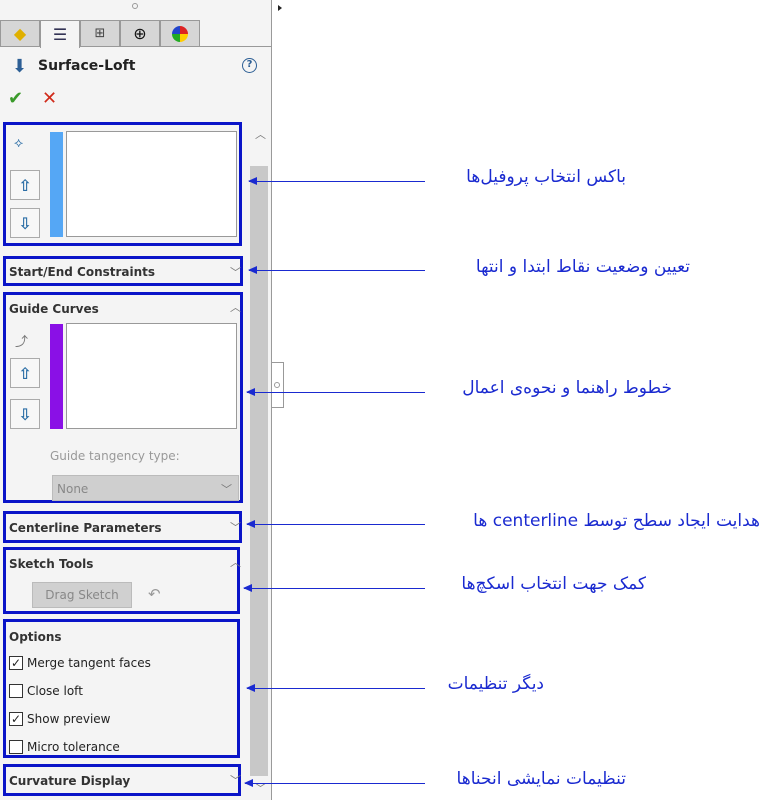 The width and height of the screenshot is (768, 800). I want to click on tab-feature-manager: ◆, so click(20, 33).